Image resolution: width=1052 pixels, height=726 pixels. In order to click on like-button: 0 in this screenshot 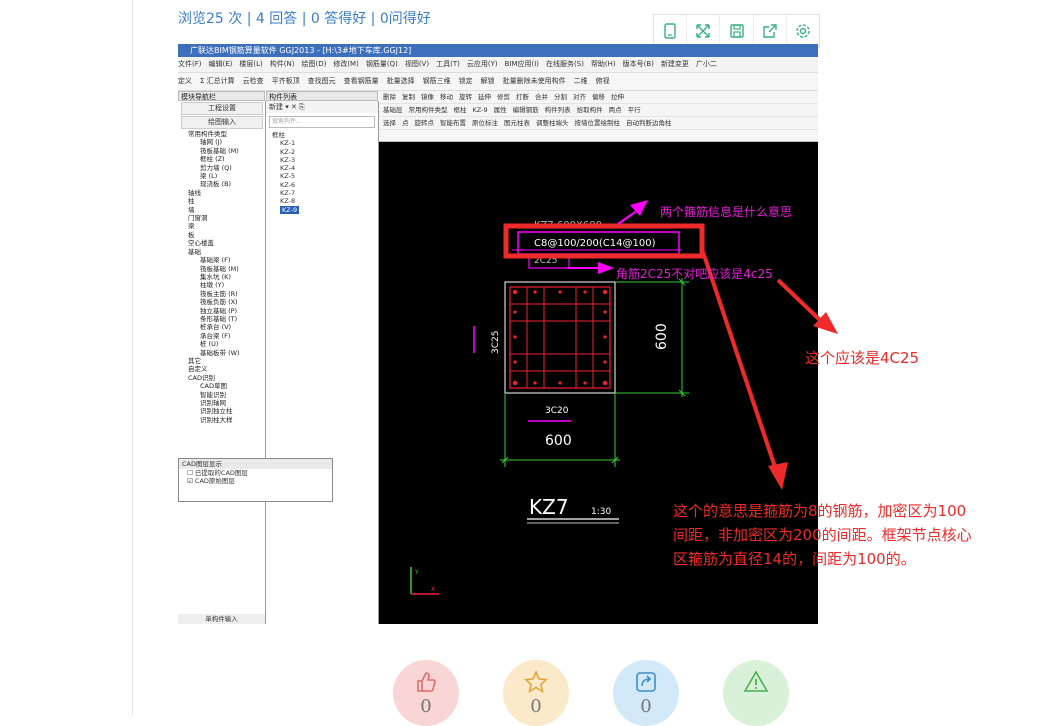, I will do `click(426, 693)`.